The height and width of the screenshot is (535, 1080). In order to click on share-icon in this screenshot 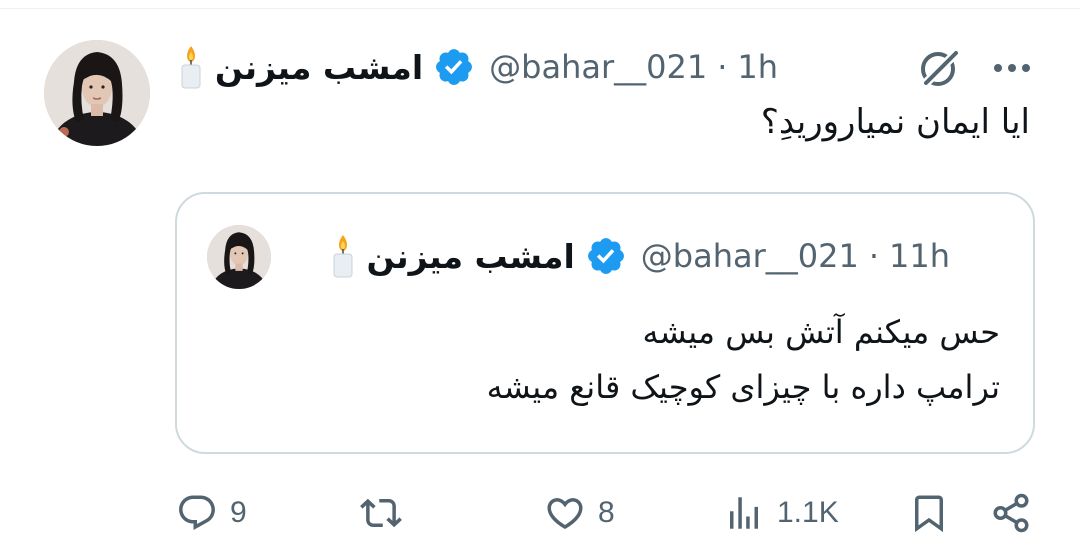, I will do `click(1011, 513)`.